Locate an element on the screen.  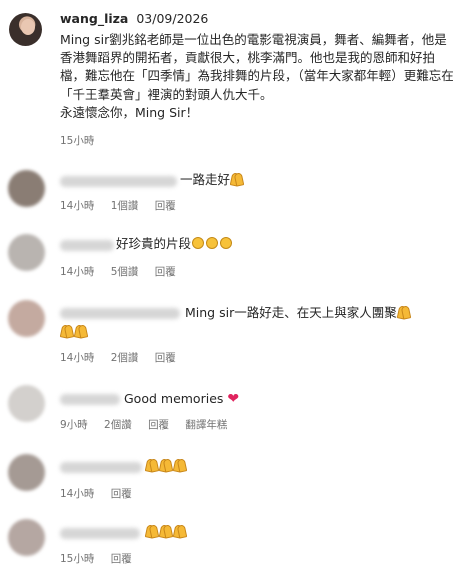
comment-meta: 14小時 1個讚 回覆 is located at coordinates (124, 205).